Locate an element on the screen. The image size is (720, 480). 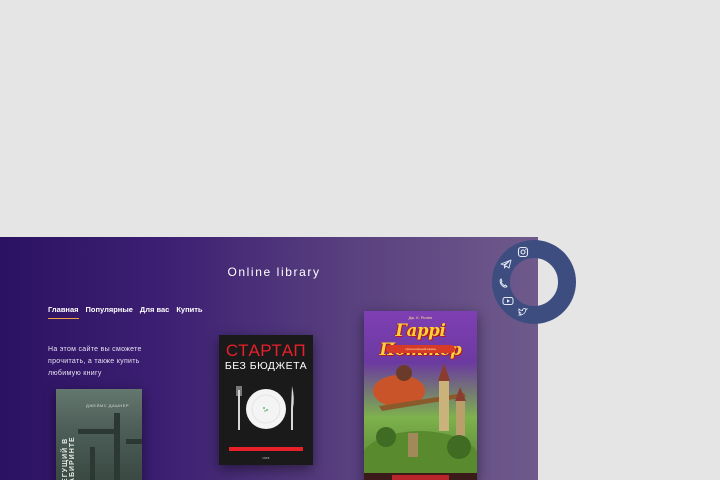
plate-icon is located at coordinates (265, 408).